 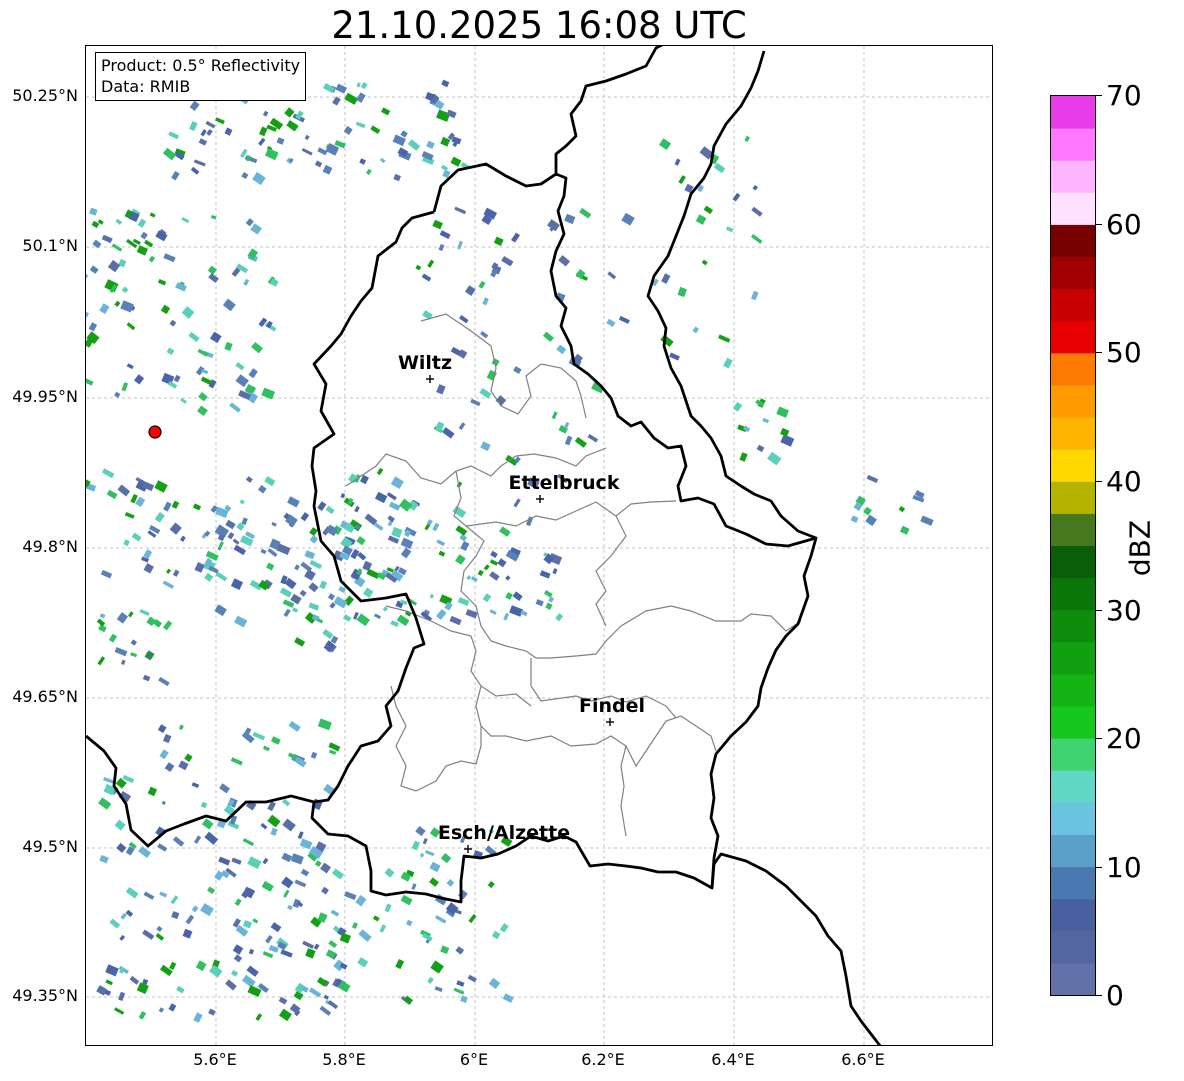 What do you see at coordinates (425, 363) in the screenshot?
I see `city-label-wiltz: Wiltz` at bounding box center [425, 363].